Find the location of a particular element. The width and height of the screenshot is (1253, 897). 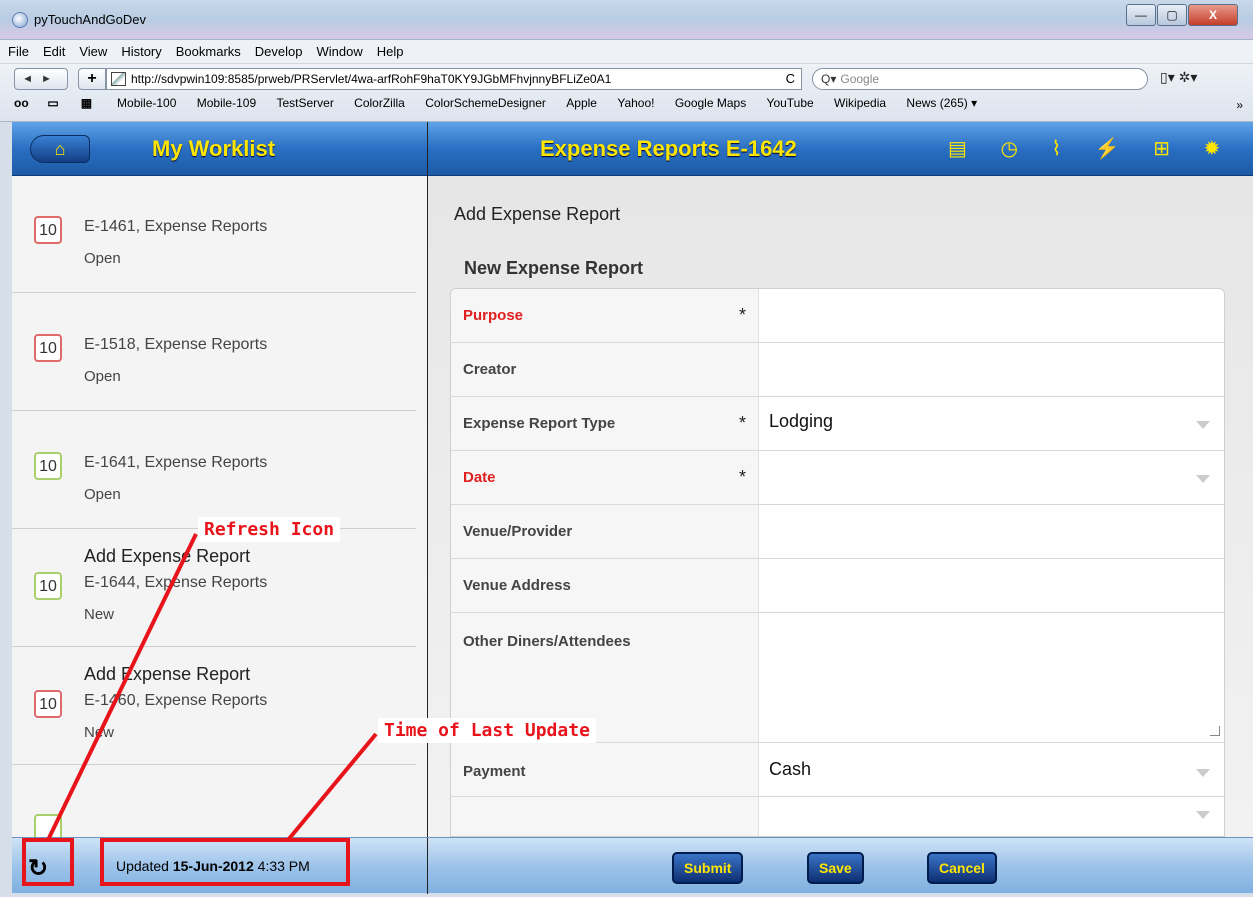

favicon-icon is located at coordinates (118, 79).